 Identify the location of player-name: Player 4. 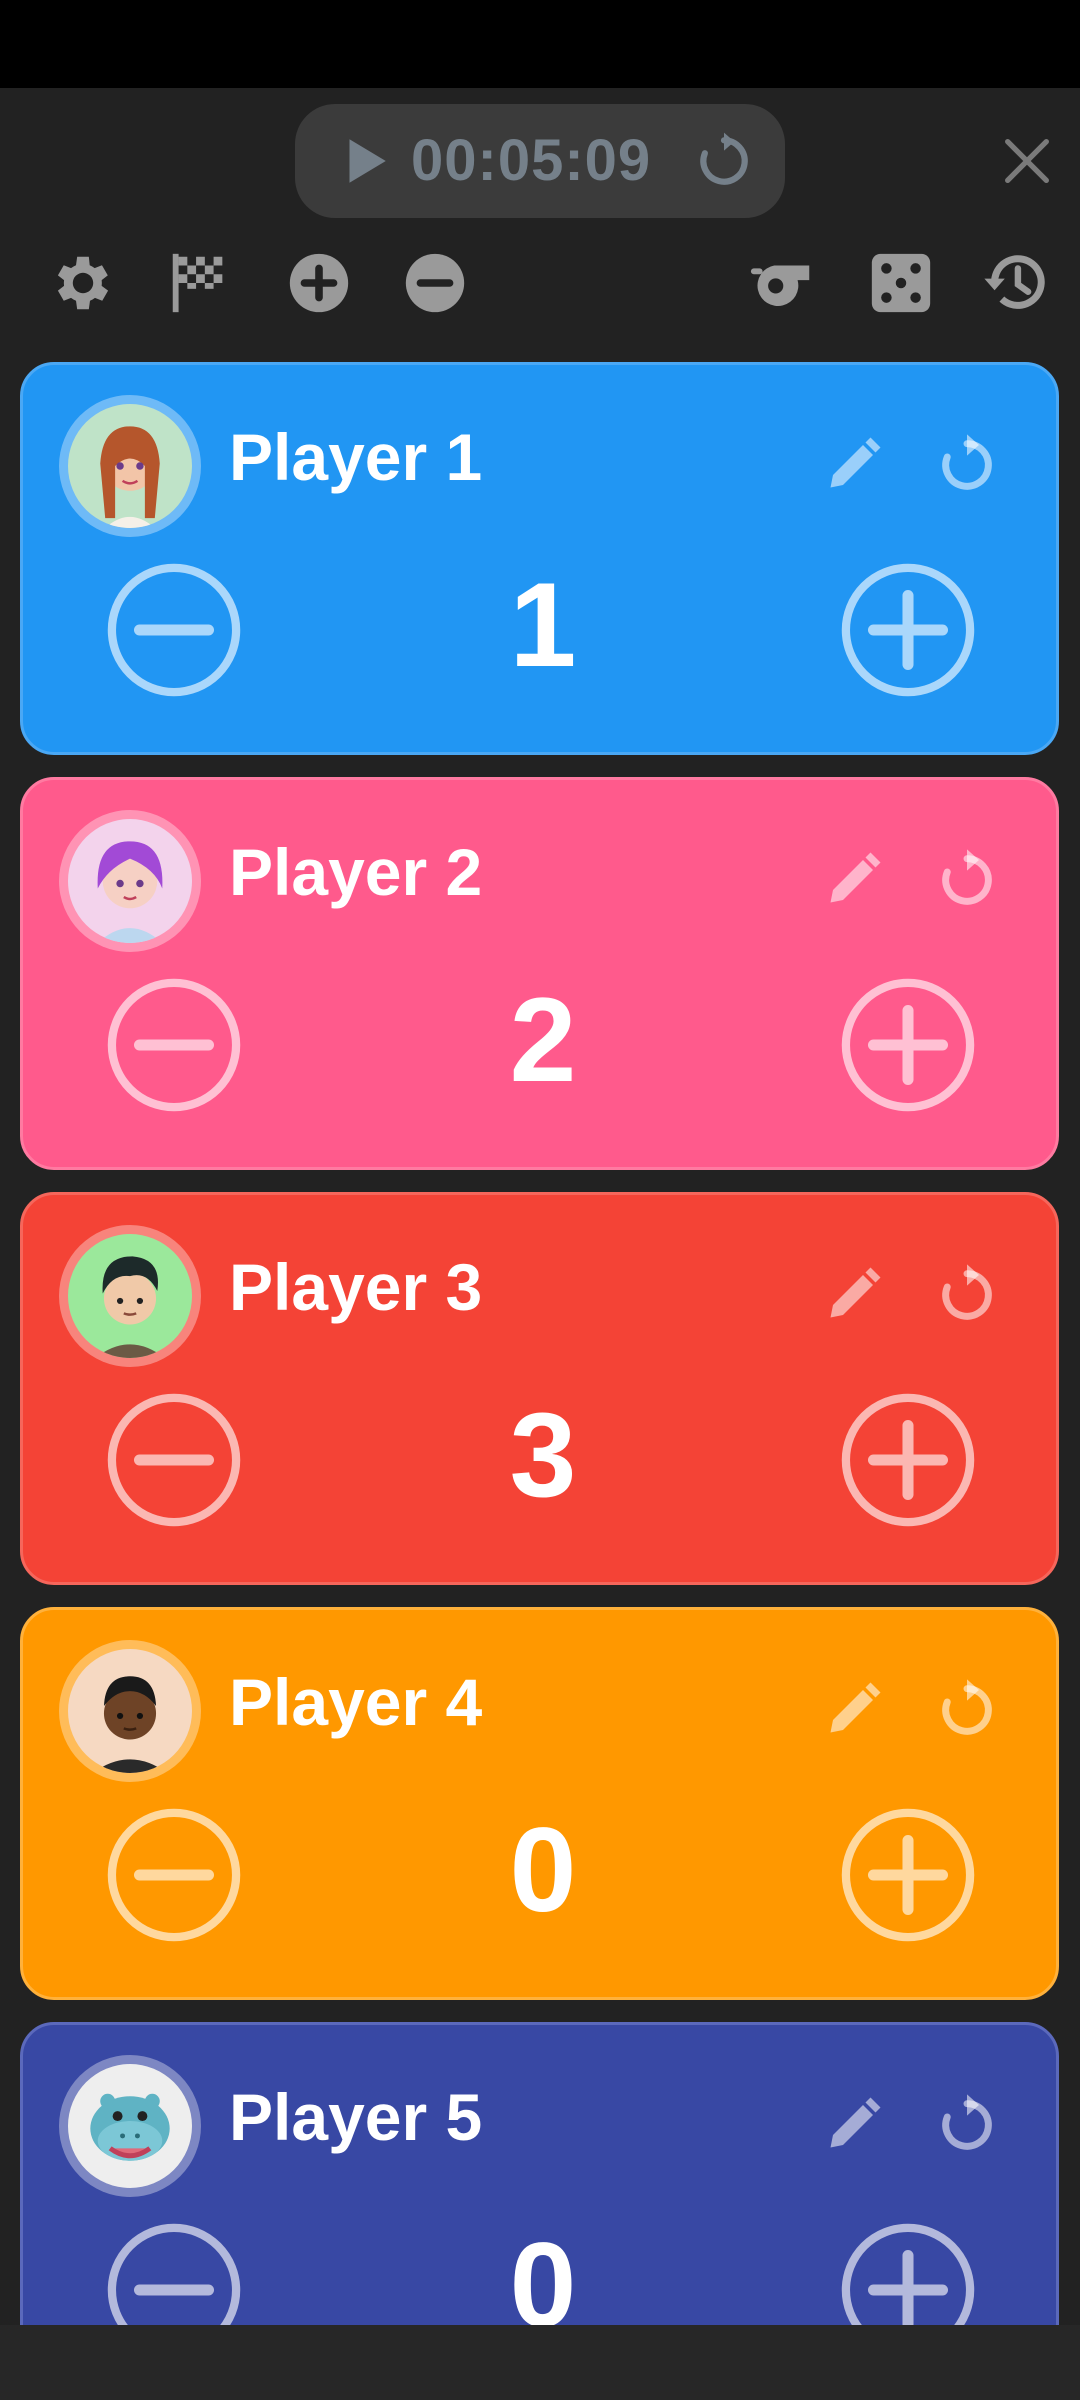
(355, 1702).